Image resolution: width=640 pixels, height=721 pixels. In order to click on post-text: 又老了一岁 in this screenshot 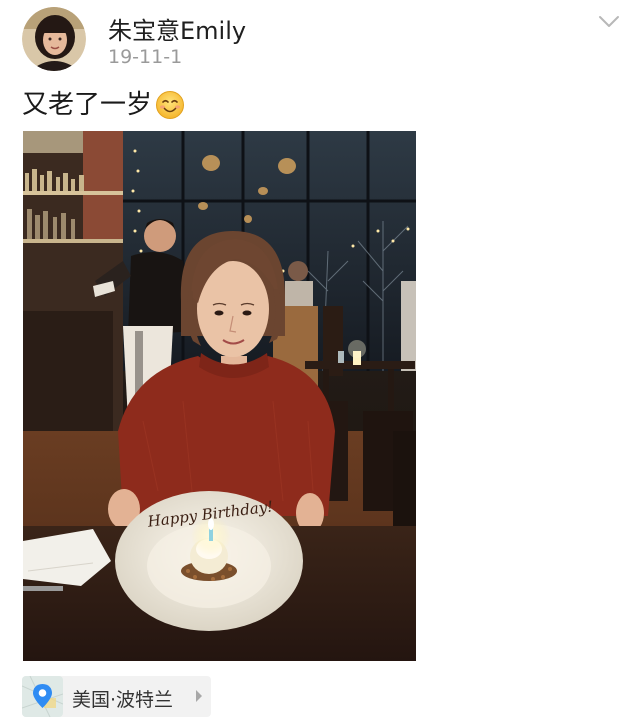, I will do `click(87, 105)`.